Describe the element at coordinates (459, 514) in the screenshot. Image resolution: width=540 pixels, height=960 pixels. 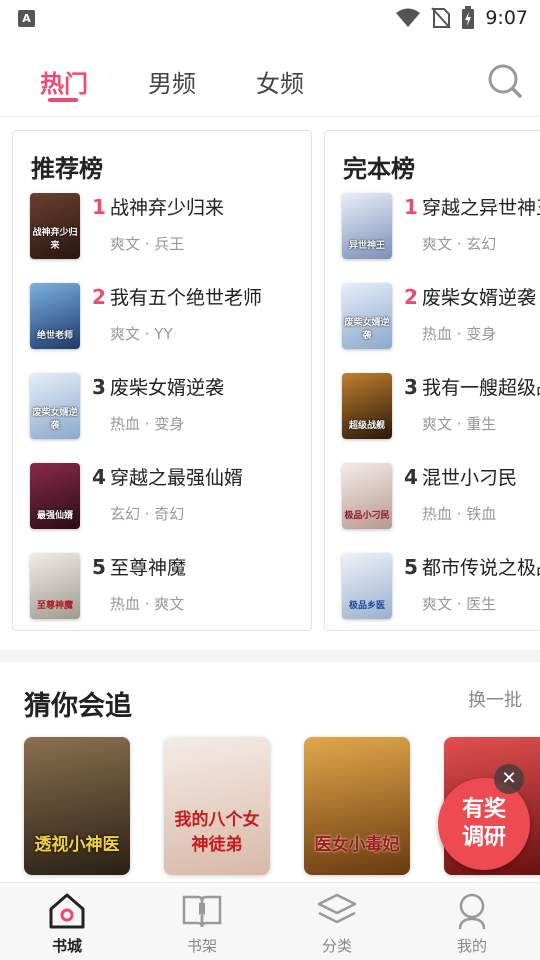
I see `book-tags: 热血 · 铁血` at that location.